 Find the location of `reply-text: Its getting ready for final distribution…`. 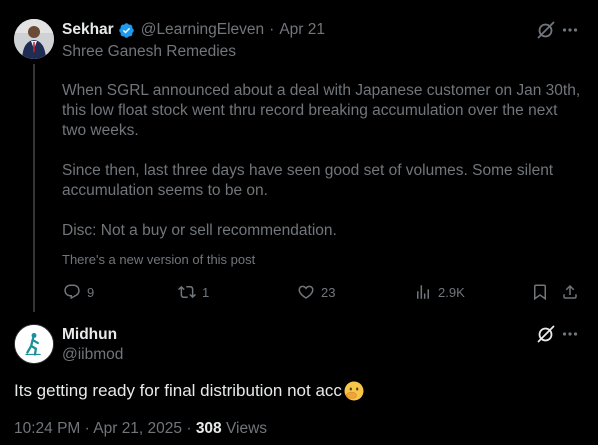

reply-text: Its getting ready for final distribution… is located at coordinates (189, 391).